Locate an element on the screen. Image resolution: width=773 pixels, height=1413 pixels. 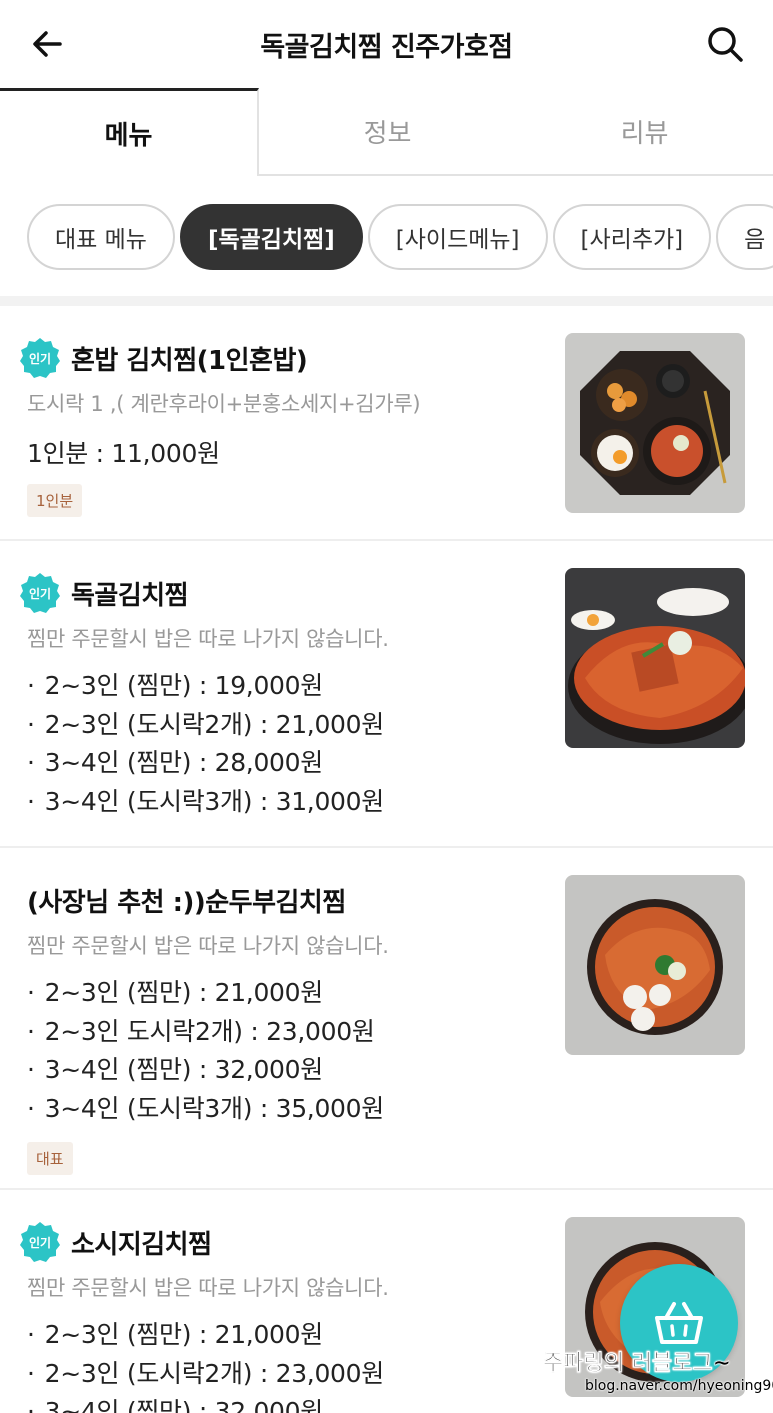
tab-menu: 메뉴 is located at coordinates (129, 132).